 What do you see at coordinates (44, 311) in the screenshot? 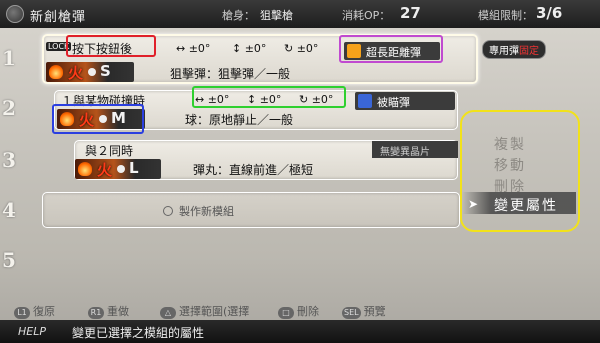
I see `hint-label: 復原` at bounding box center [44, 311].